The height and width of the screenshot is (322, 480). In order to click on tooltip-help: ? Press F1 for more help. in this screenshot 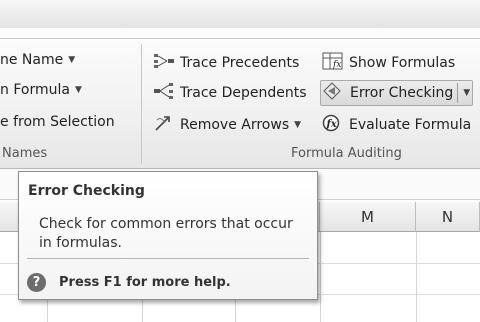, I will do `click(129, 282)`.